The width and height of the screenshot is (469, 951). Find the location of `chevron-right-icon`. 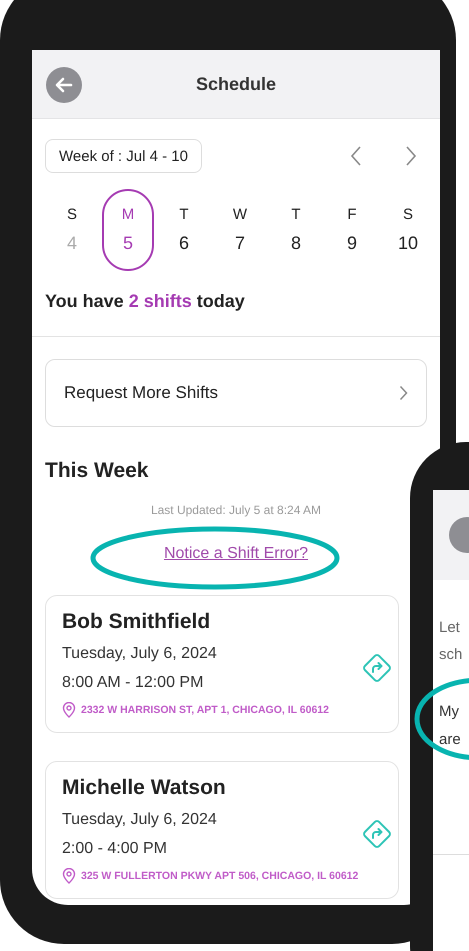

chevron-right-icon is located at coordinates (403, 393).